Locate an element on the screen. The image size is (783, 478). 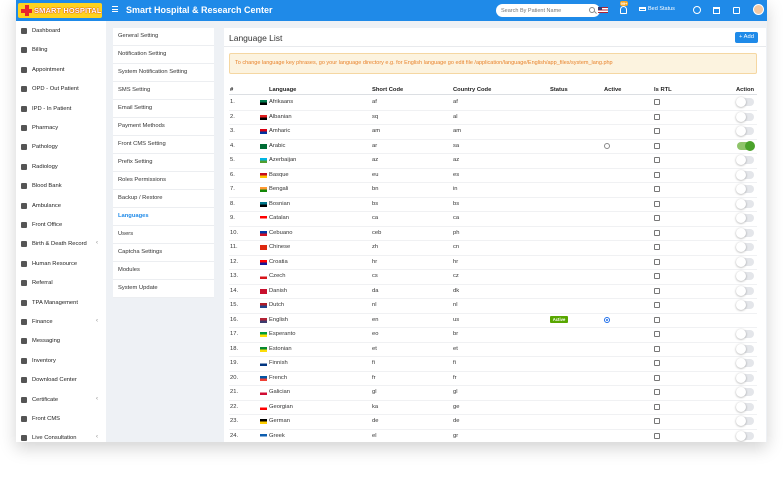
sidebar-item-front-office: Front Office is located at coordinates (62, 226).